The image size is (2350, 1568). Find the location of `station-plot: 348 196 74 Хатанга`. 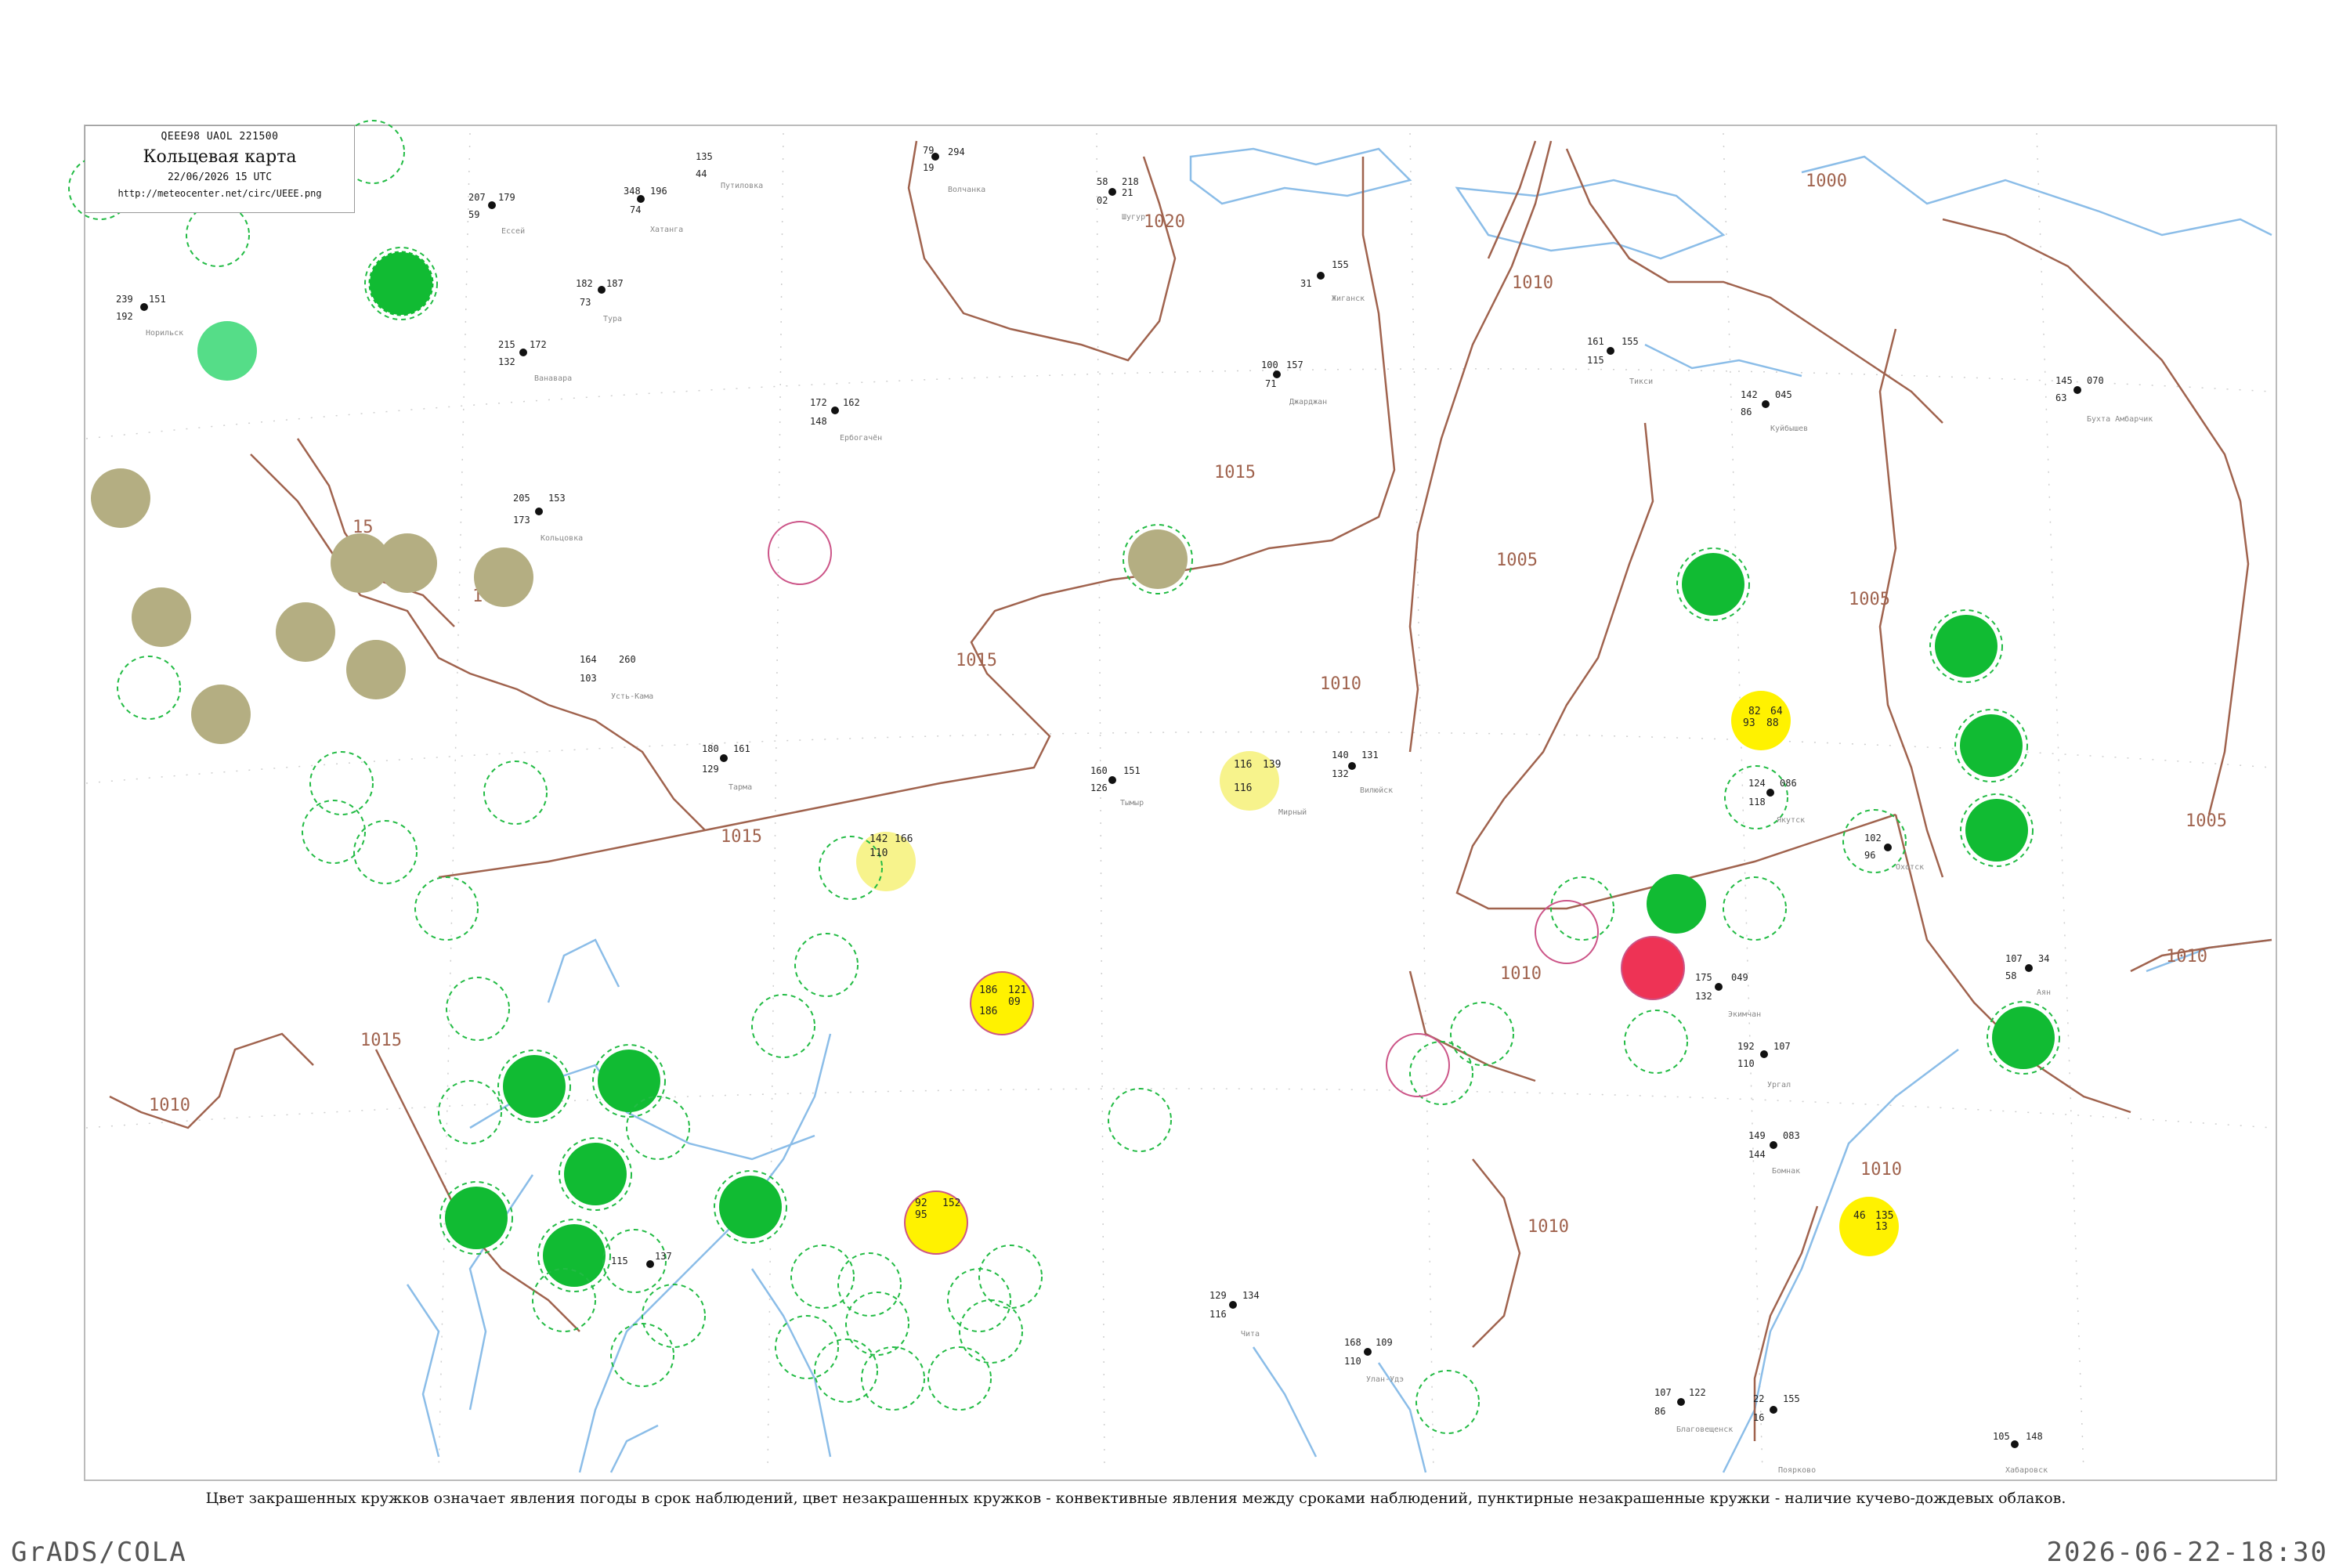

station-plot: 348 196 74 Хатанга is located at coordinates (653, 210).